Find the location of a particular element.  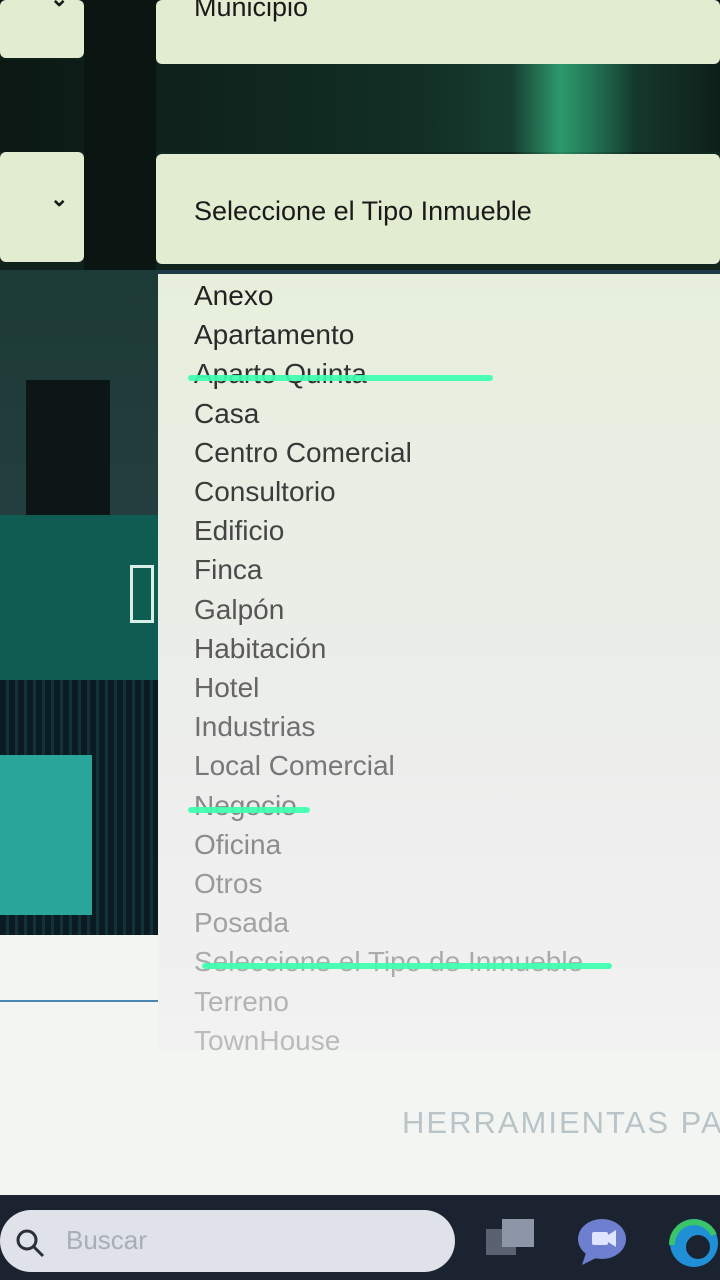

tipo-inmueble-select: Seleccione el Tipo Inmueble is located at coordinates (438, 209).